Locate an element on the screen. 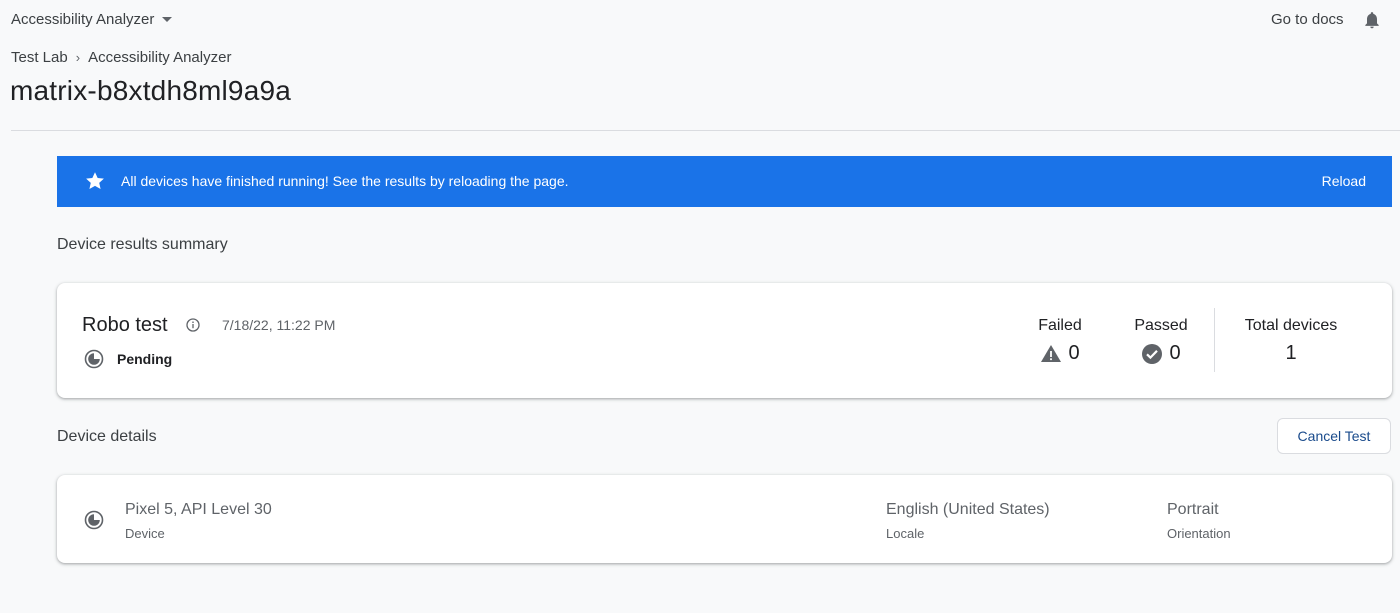  stats-divider is located at coordinates (1214, 340).